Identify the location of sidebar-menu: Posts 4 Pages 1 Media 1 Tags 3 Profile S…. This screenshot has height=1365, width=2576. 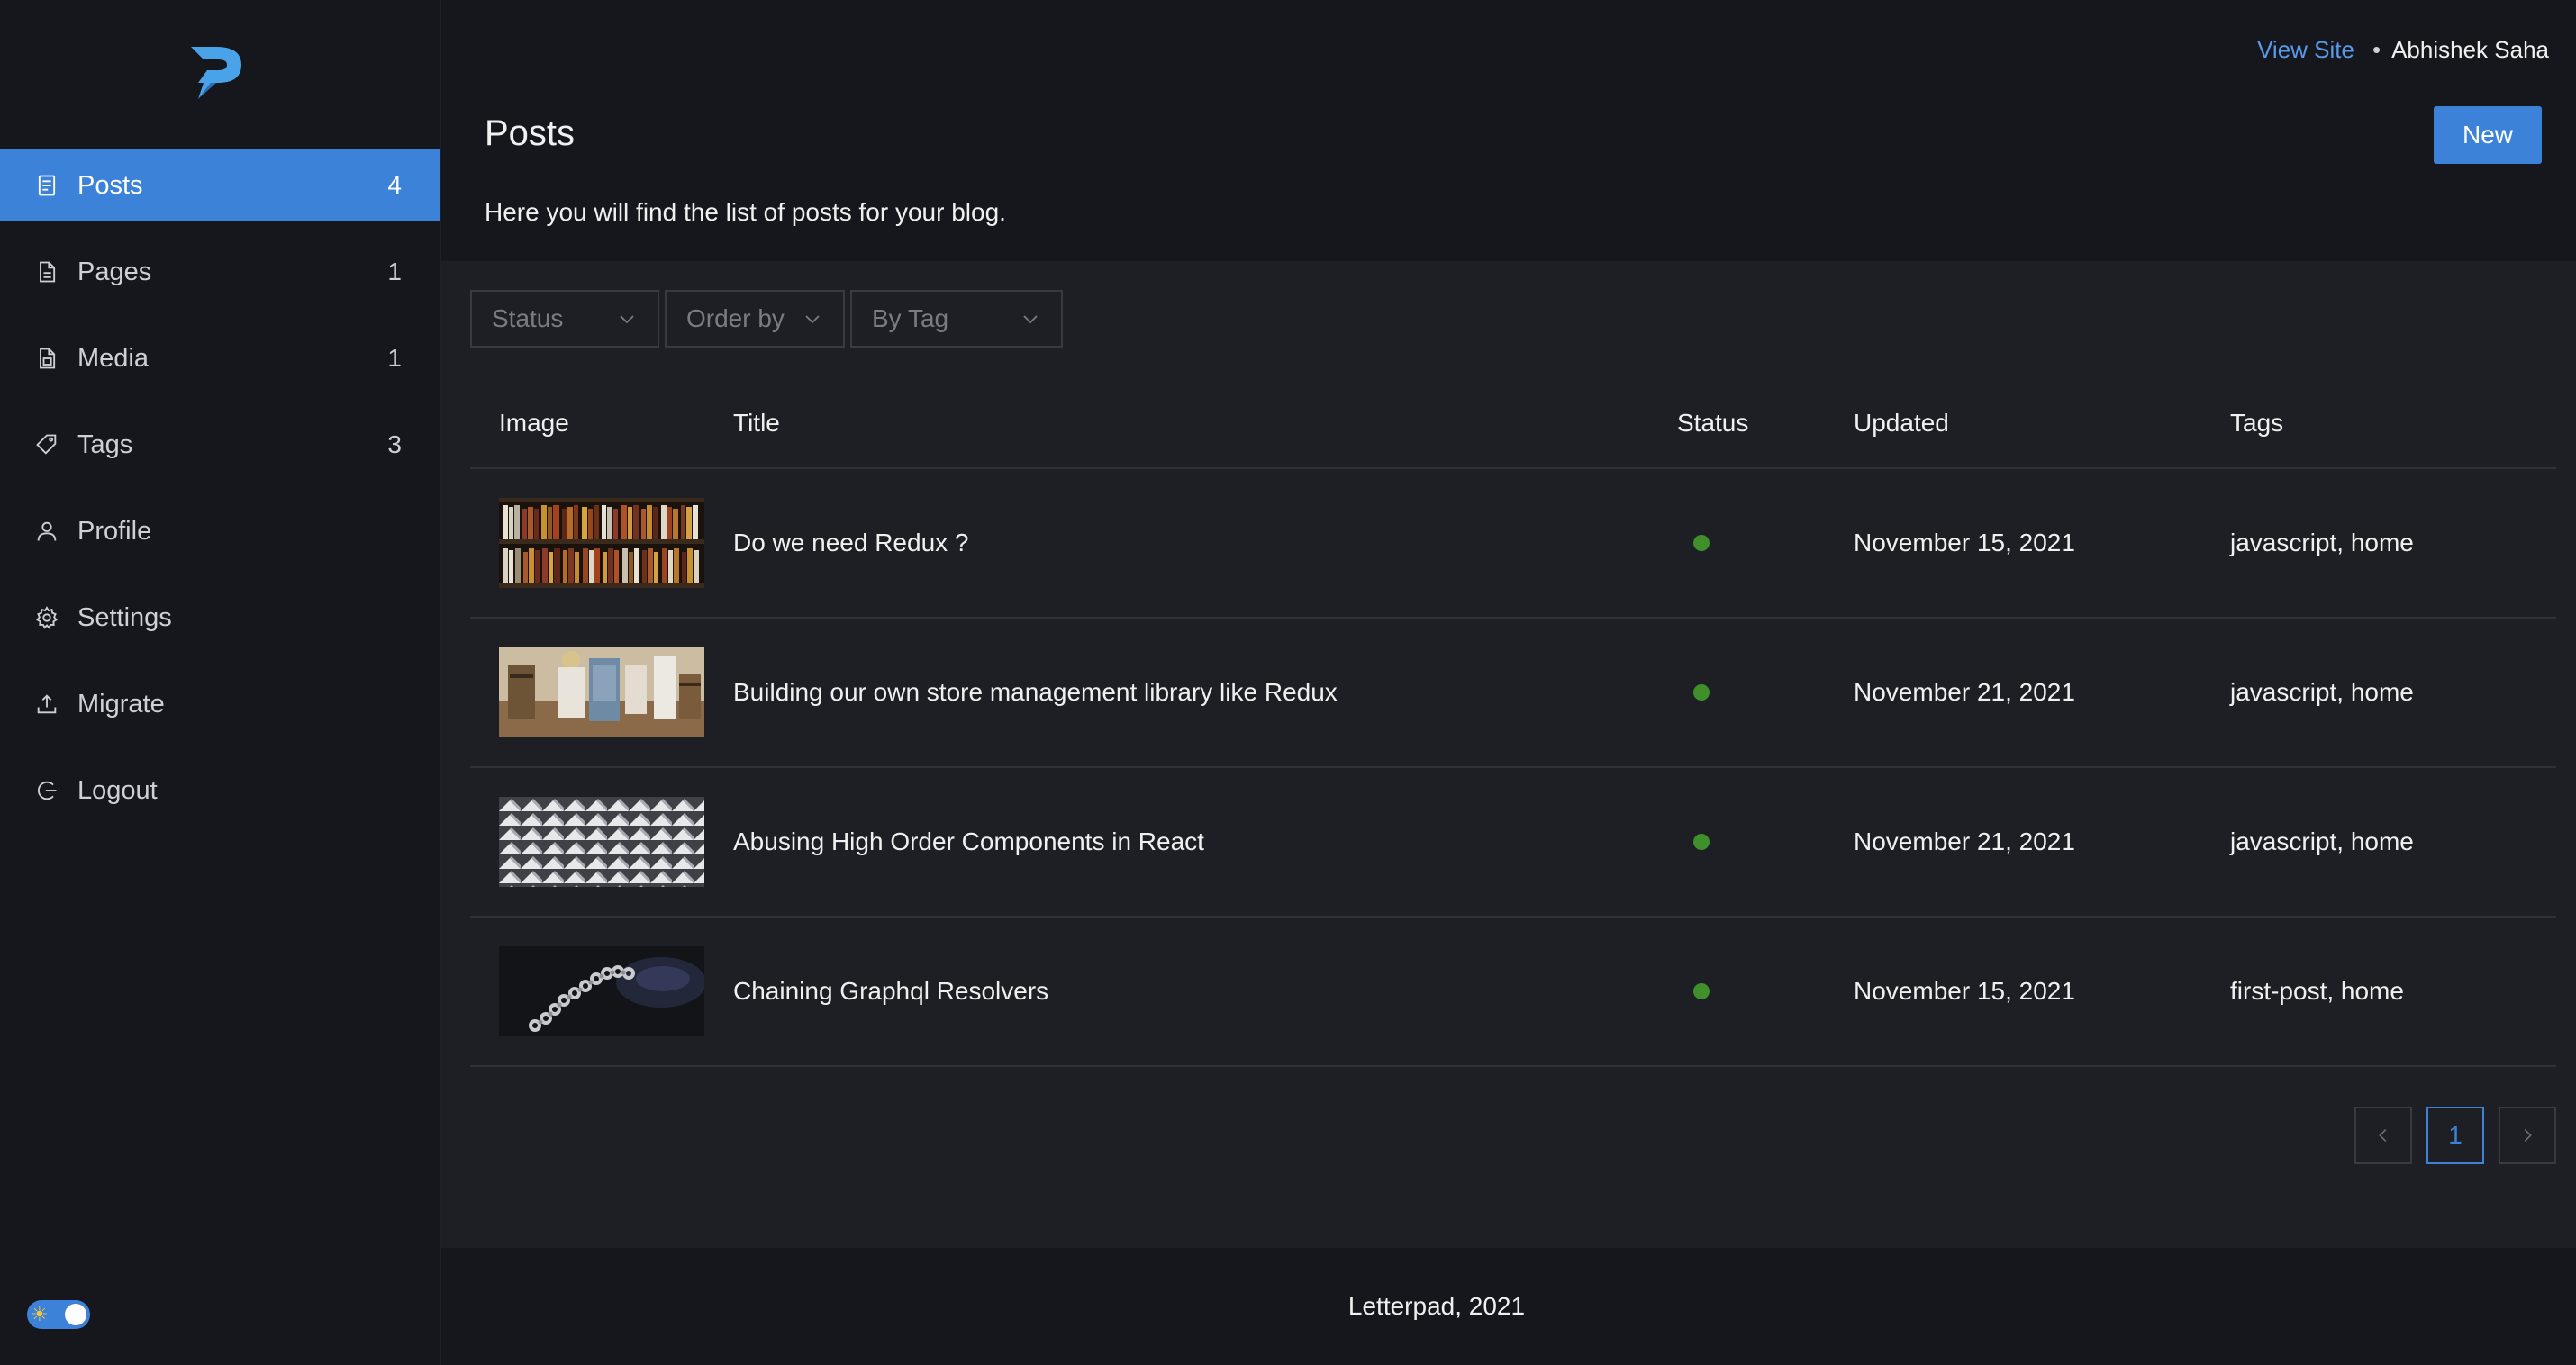
(220, 488).